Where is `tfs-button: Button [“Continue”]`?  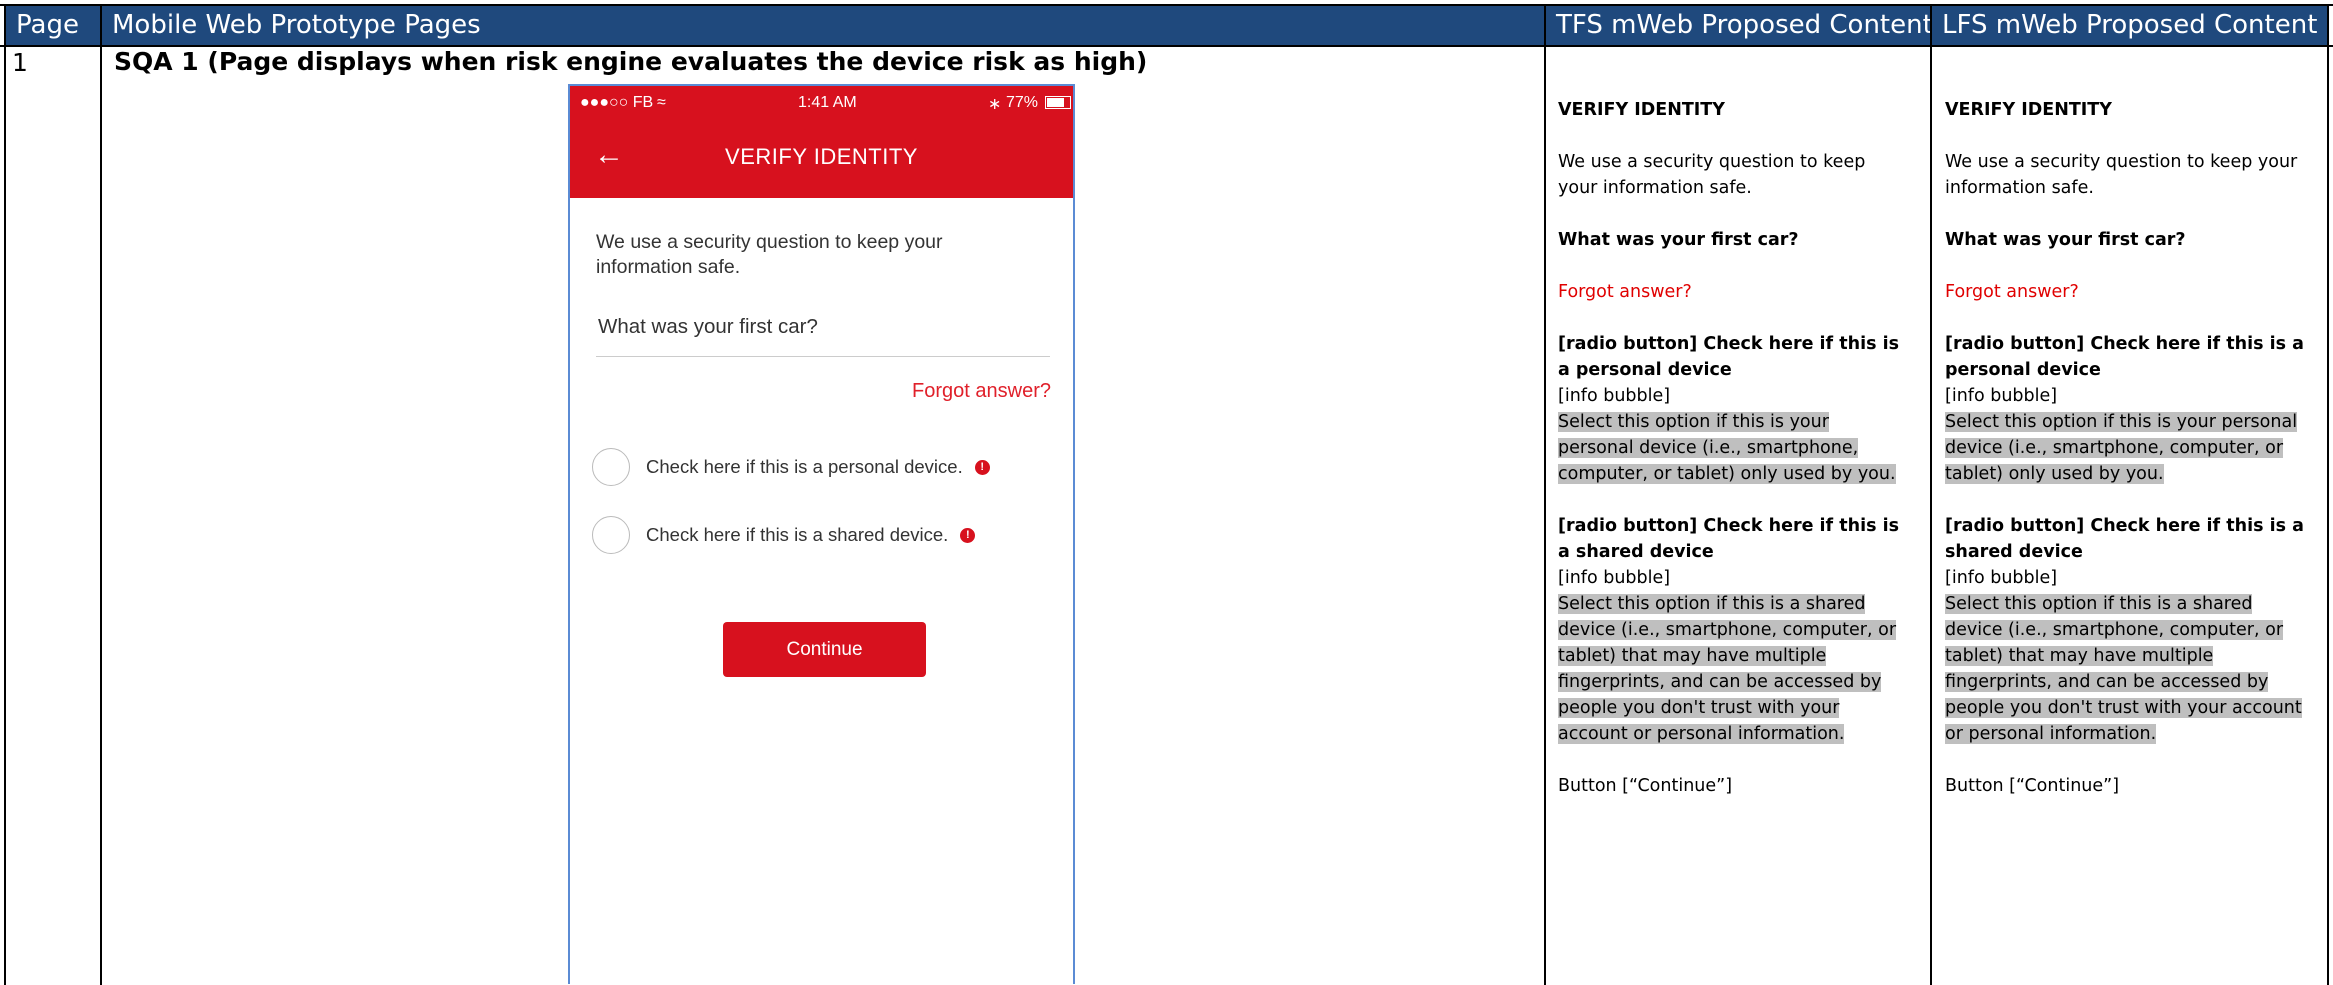 tfs-button: Button [“Continue”] is located at coordinates (1645, 786).